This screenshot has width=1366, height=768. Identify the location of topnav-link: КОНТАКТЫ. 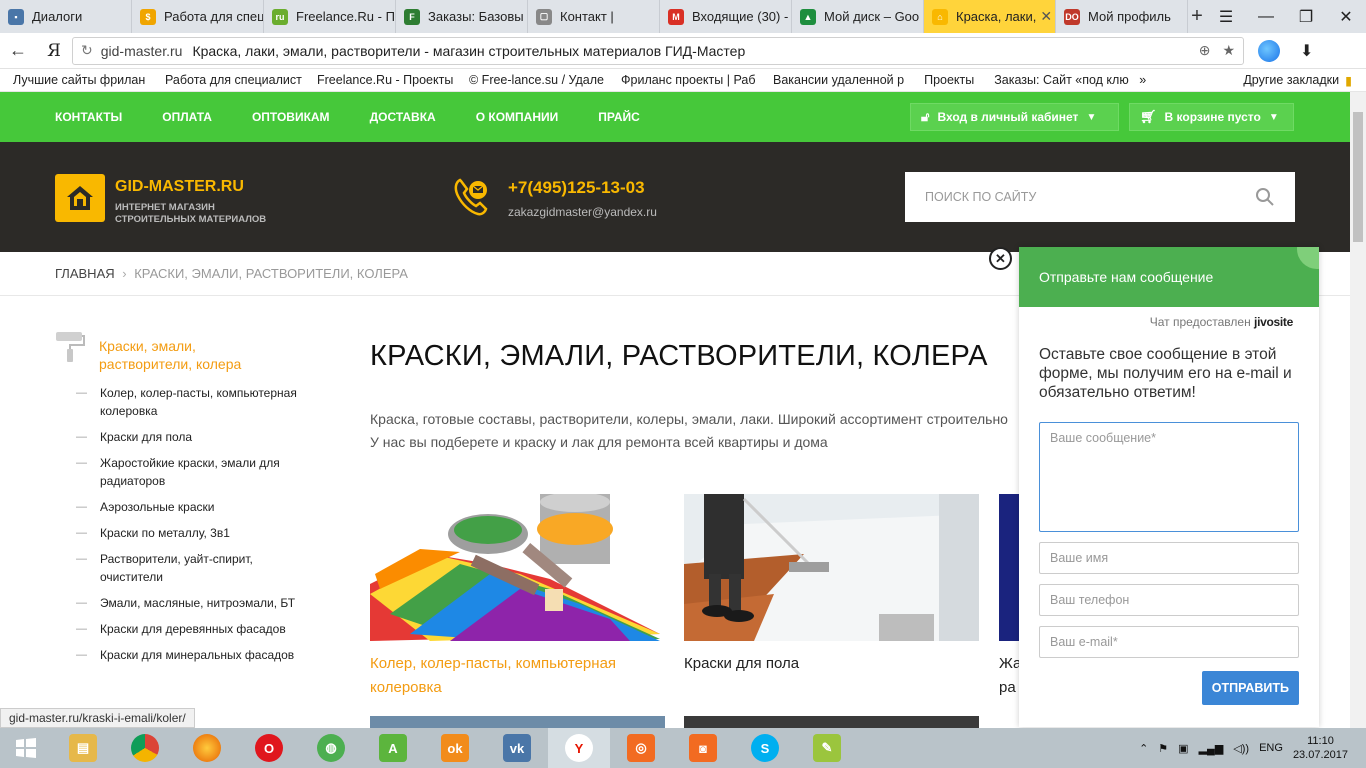
(88, 117).